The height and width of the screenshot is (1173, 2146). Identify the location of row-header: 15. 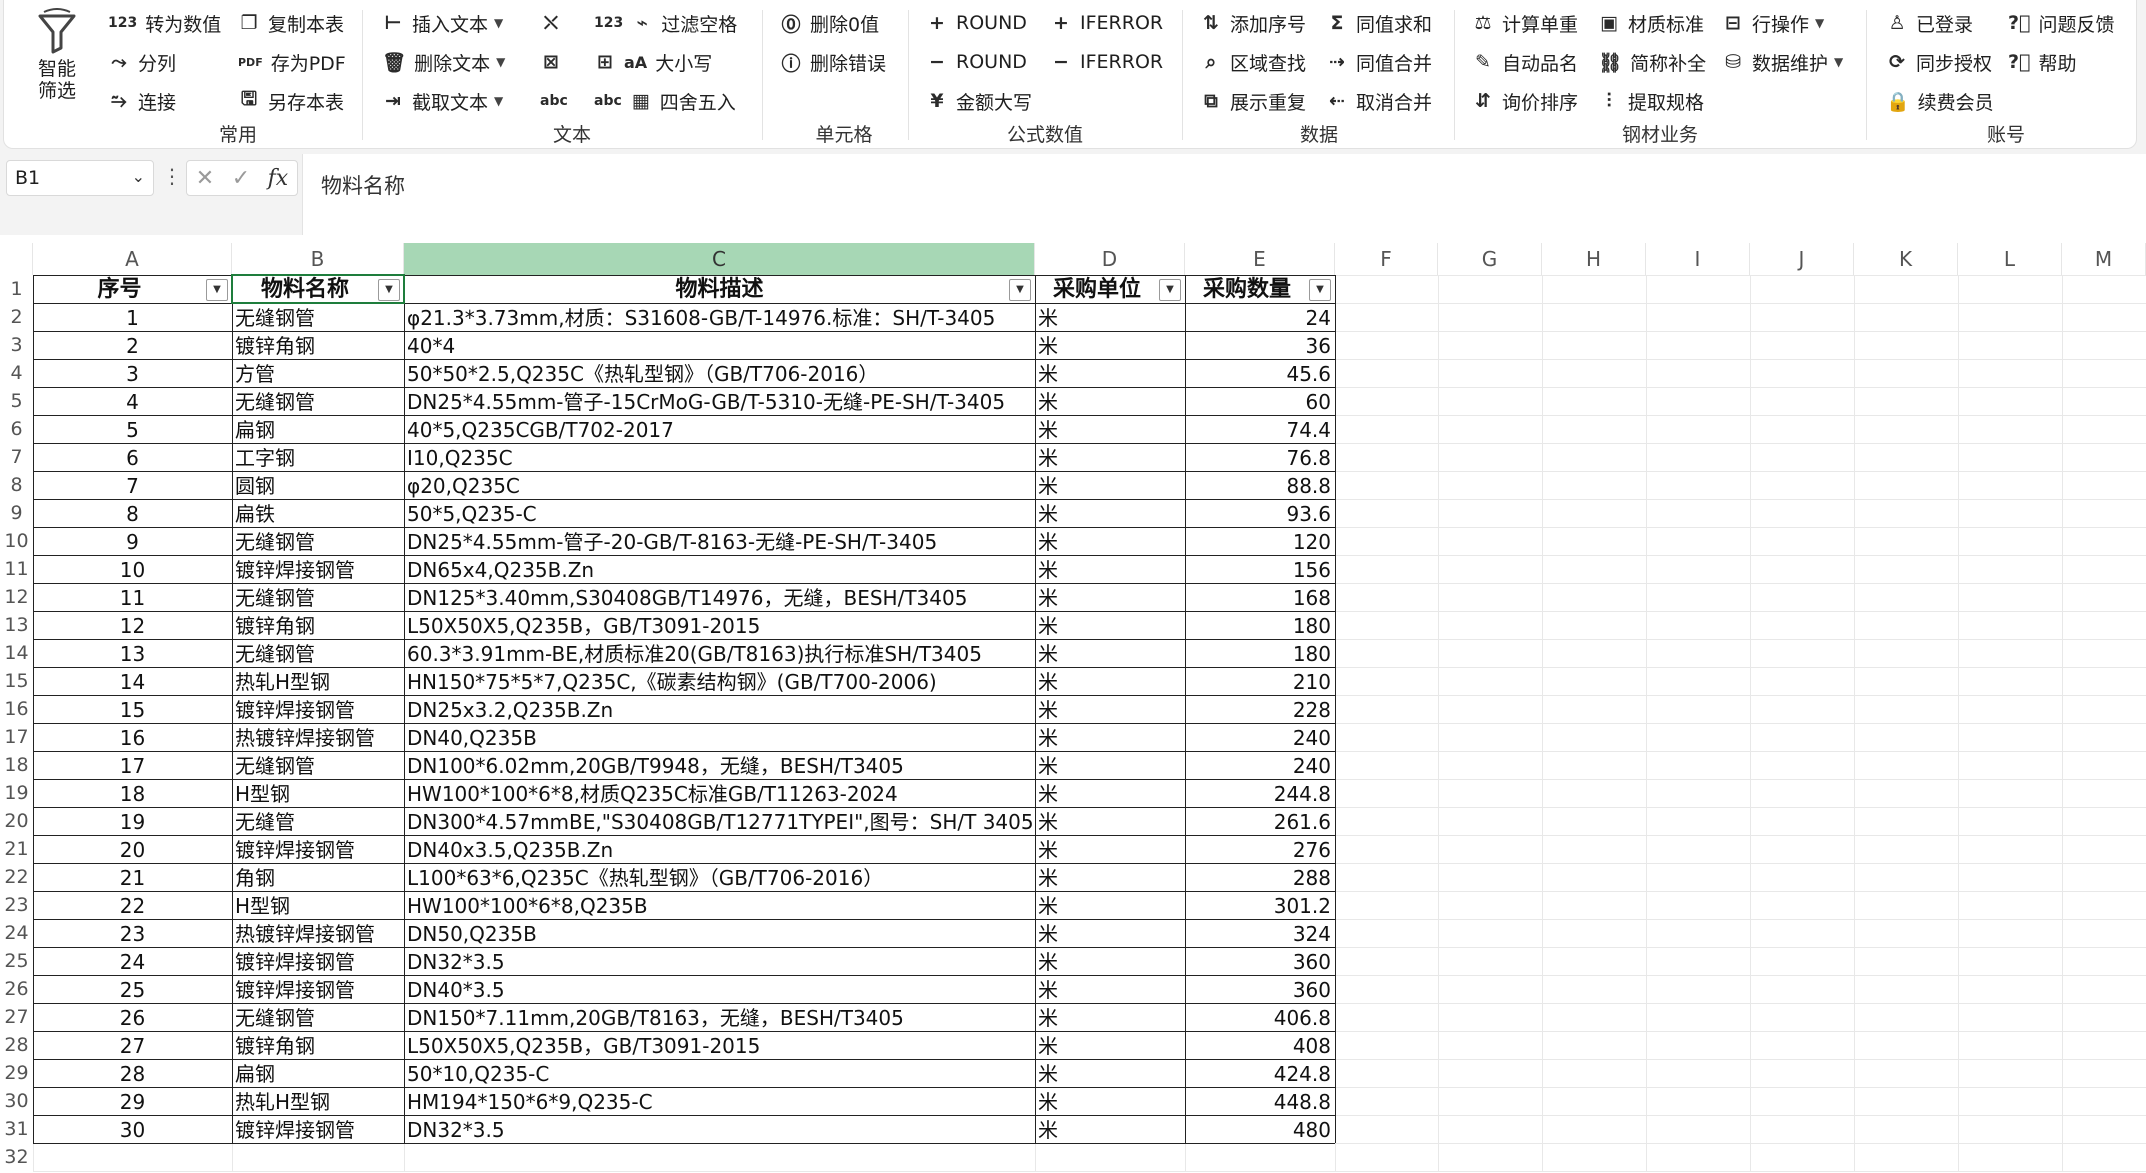
(16, 681).